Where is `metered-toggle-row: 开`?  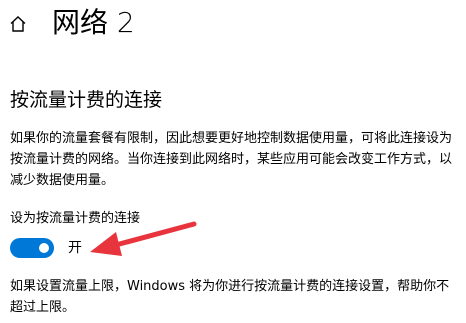
metered-toggle-row: 开 is located at coordinates (46, 248).